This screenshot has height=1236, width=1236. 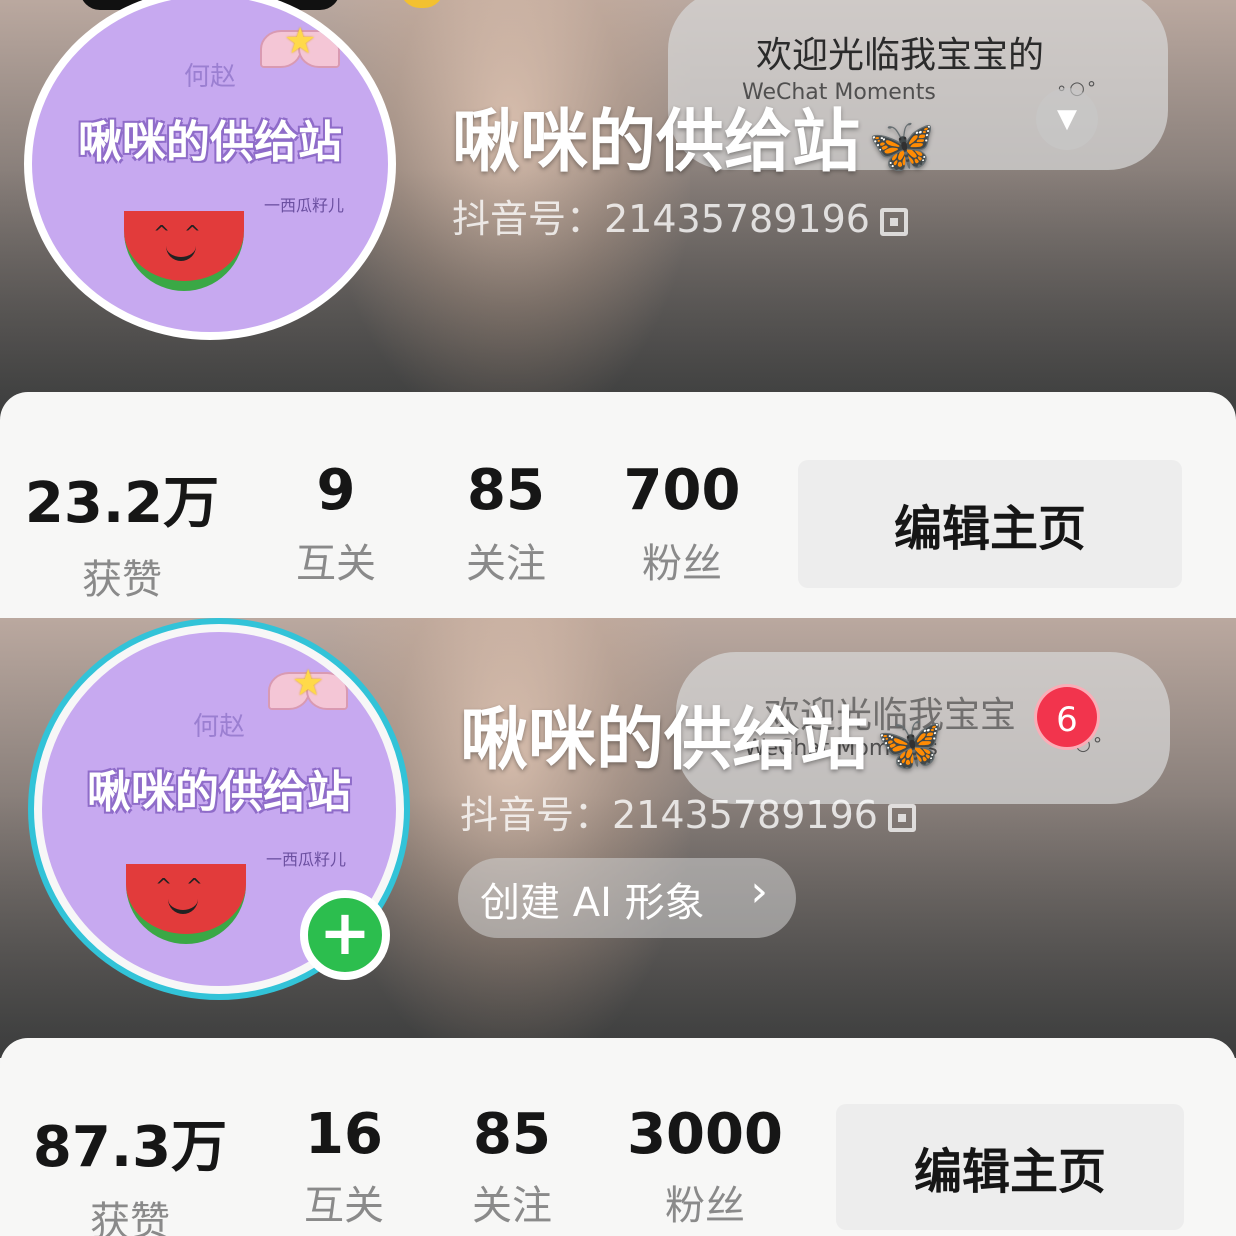 I want to click on stat-followers: 700 粉丝, so click(x=682, y=523).